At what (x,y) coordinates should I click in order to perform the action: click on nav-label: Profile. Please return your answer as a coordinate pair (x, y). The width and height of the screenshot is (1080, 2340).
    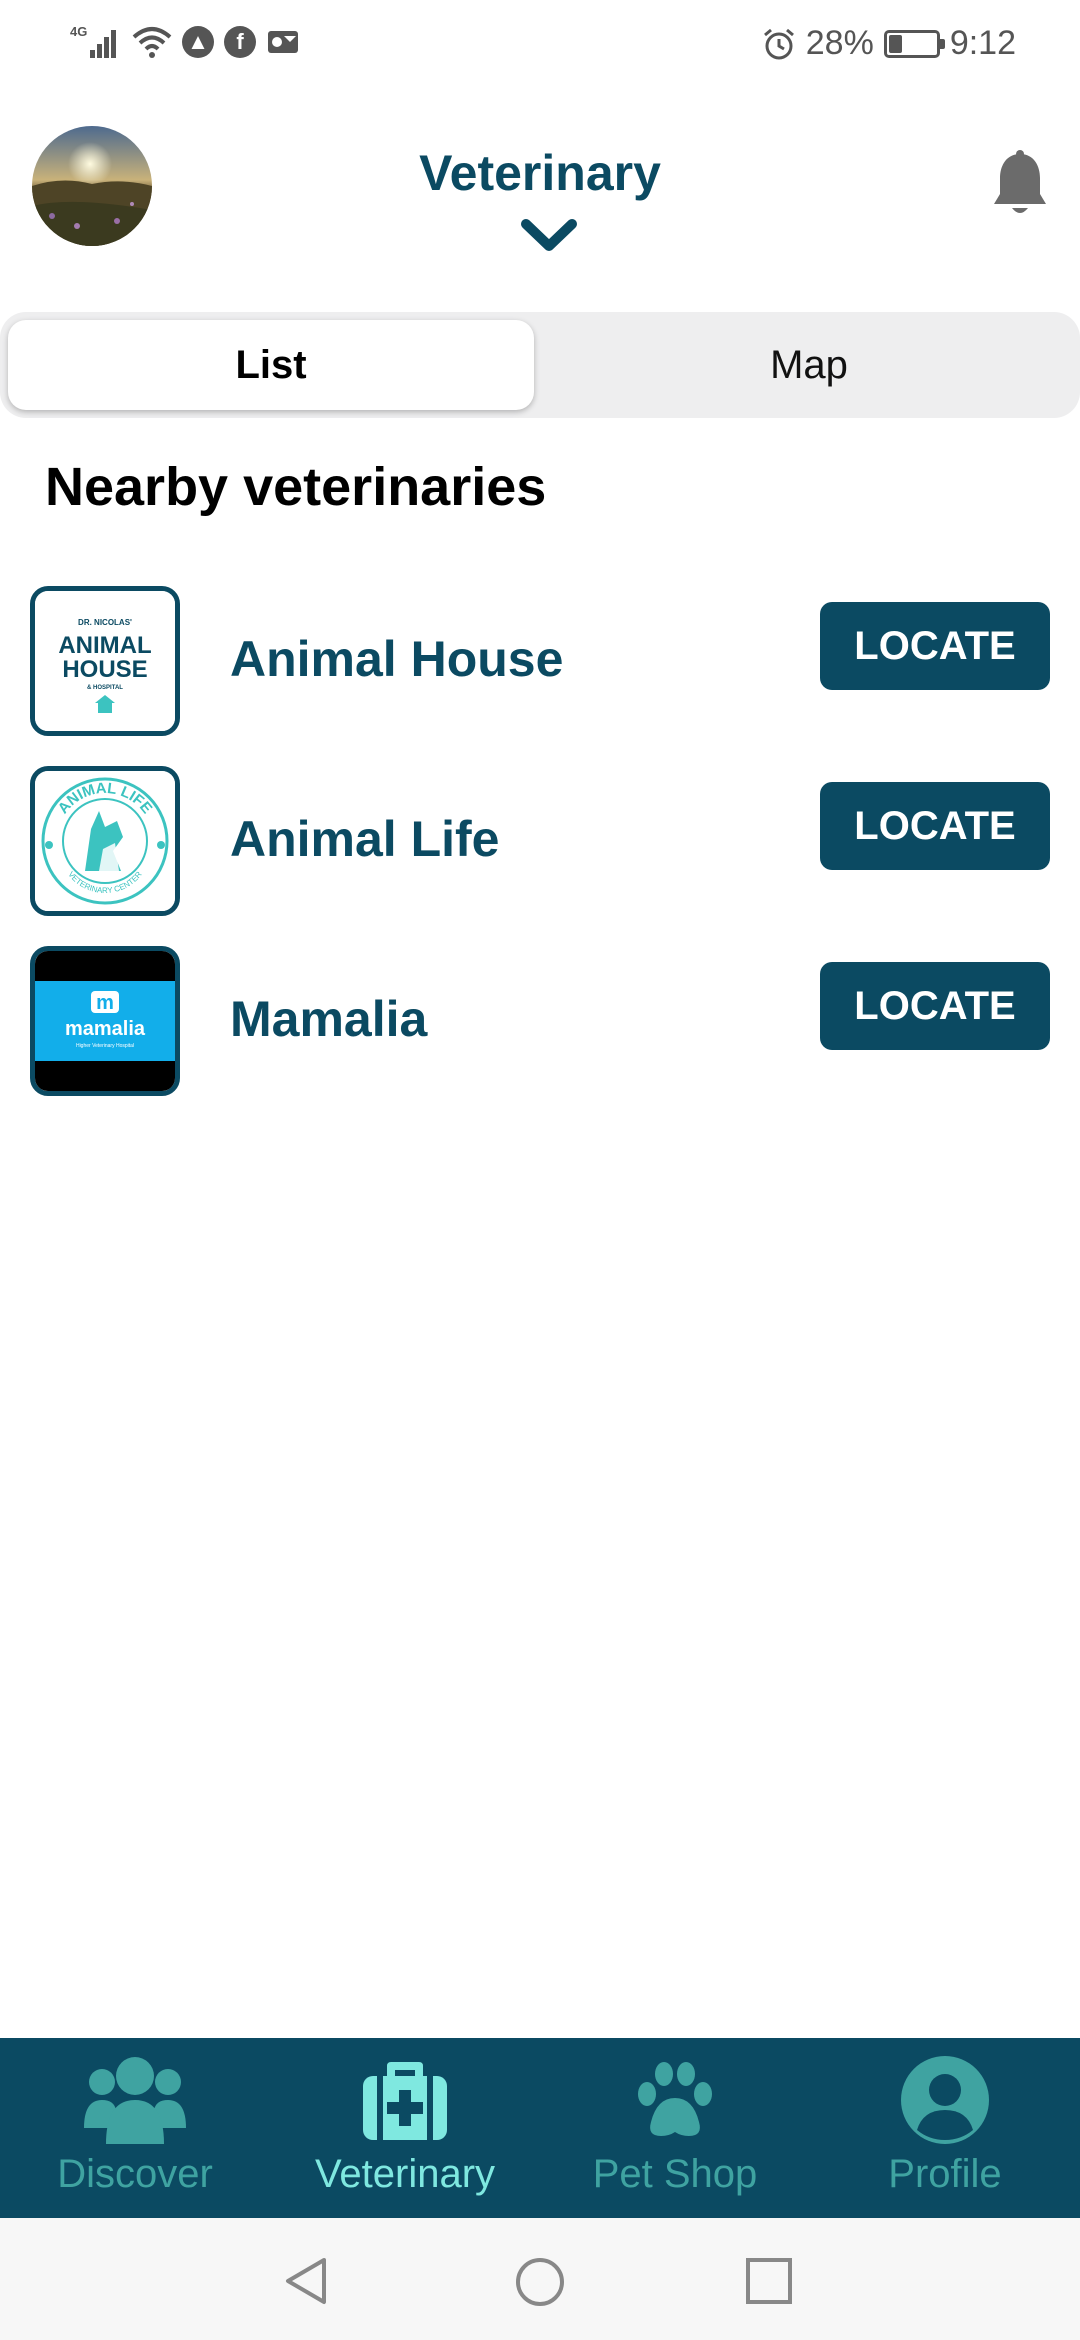
    Looking at the image, I should click on (945, 2174).